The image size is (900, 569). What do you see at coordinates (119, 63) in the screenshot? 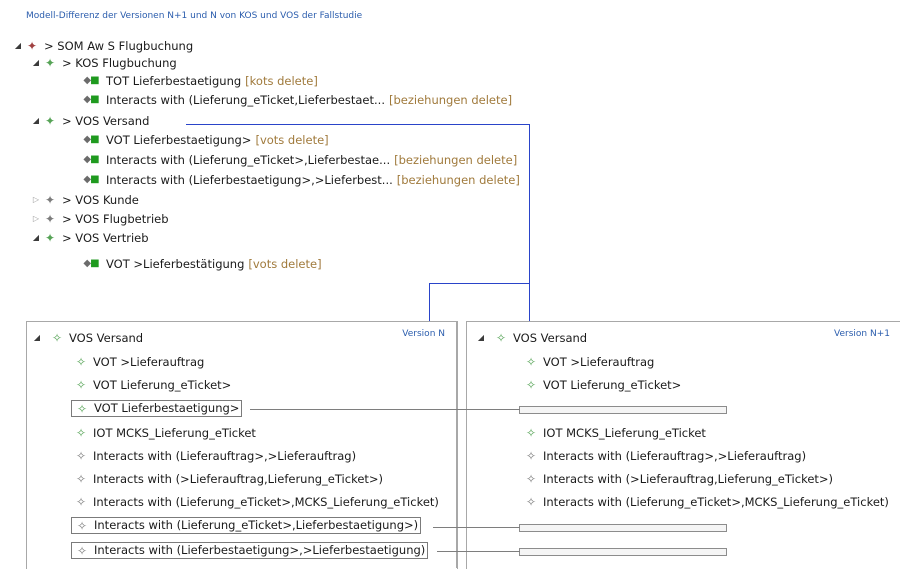
I see `tree-node-label: > KOS Flugbuchung` at bounding box center [119, 63].